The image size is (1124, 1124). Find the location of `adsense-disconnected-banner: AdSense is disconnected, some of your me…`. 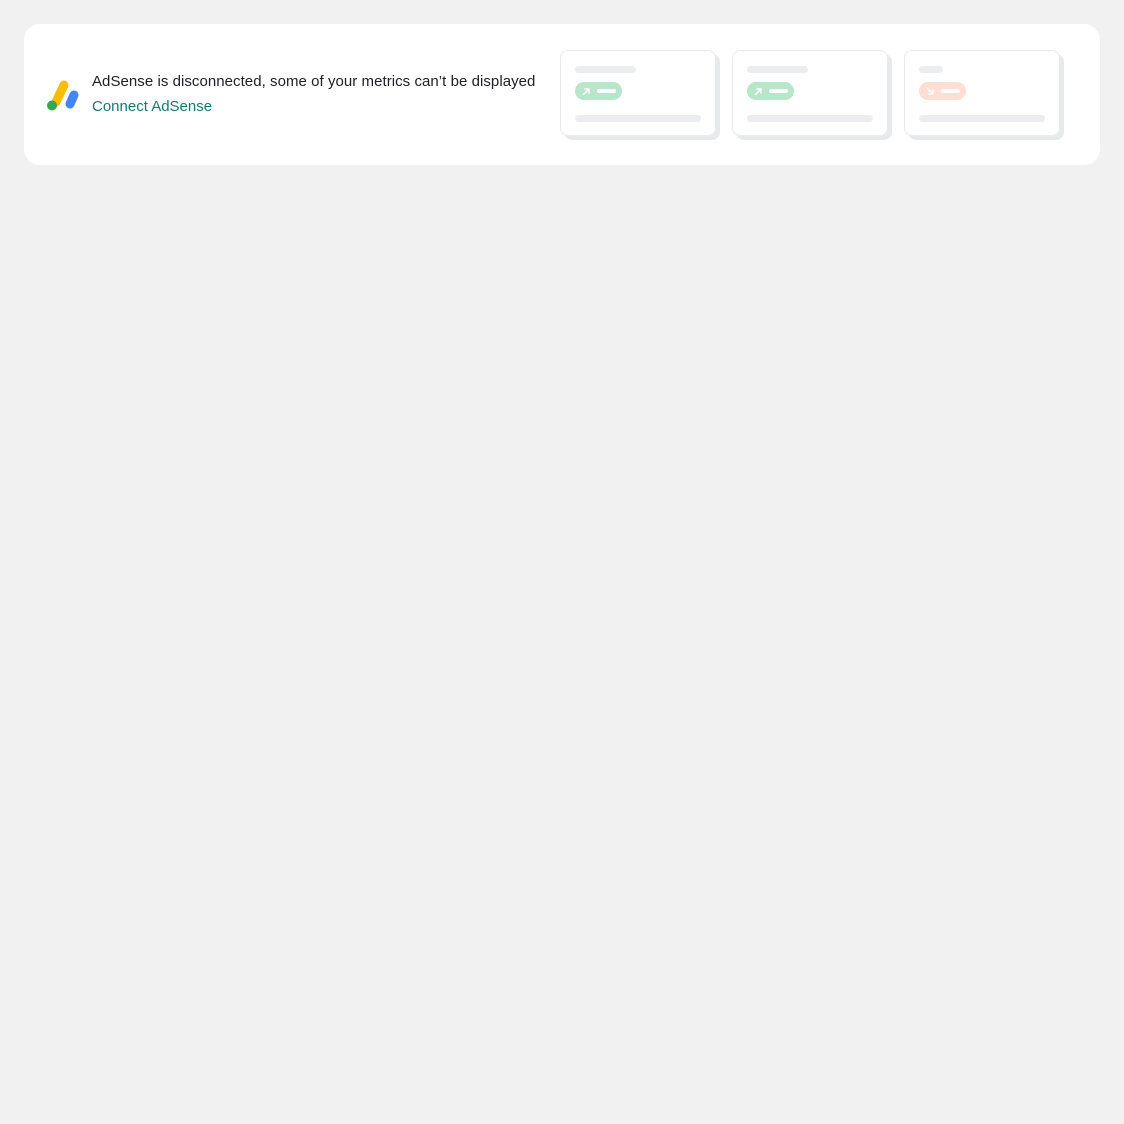

adsense-disconnected-banner: AdSense is disconnected, some of your me… is located at coordinates (562, 94).